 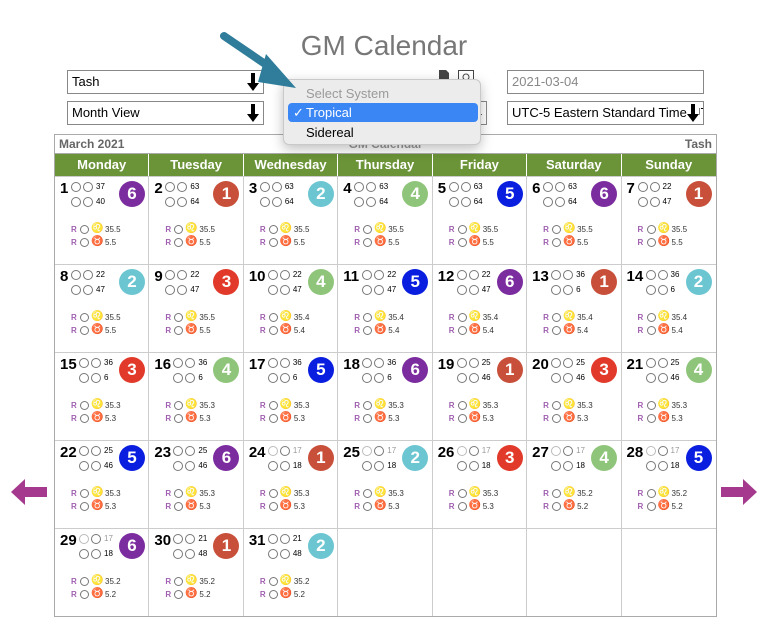 I want to click on retrograde-value: 35.4, so click(x=585, y=317).